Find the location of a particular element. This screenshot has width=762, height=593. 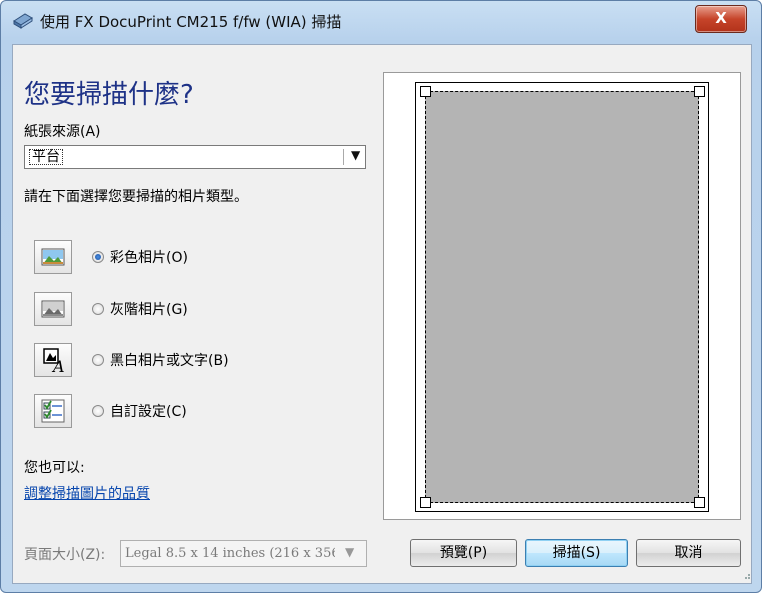

resize-grip-icon is located at coordinates (746, 575).